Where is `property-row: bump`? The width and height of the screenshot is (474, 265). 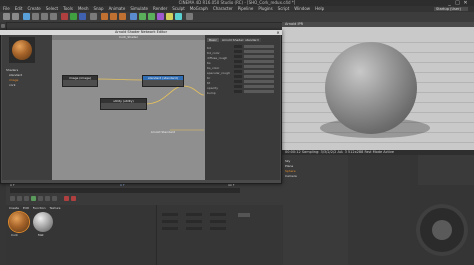
property-row: bump is located at coordinates (242, 92).